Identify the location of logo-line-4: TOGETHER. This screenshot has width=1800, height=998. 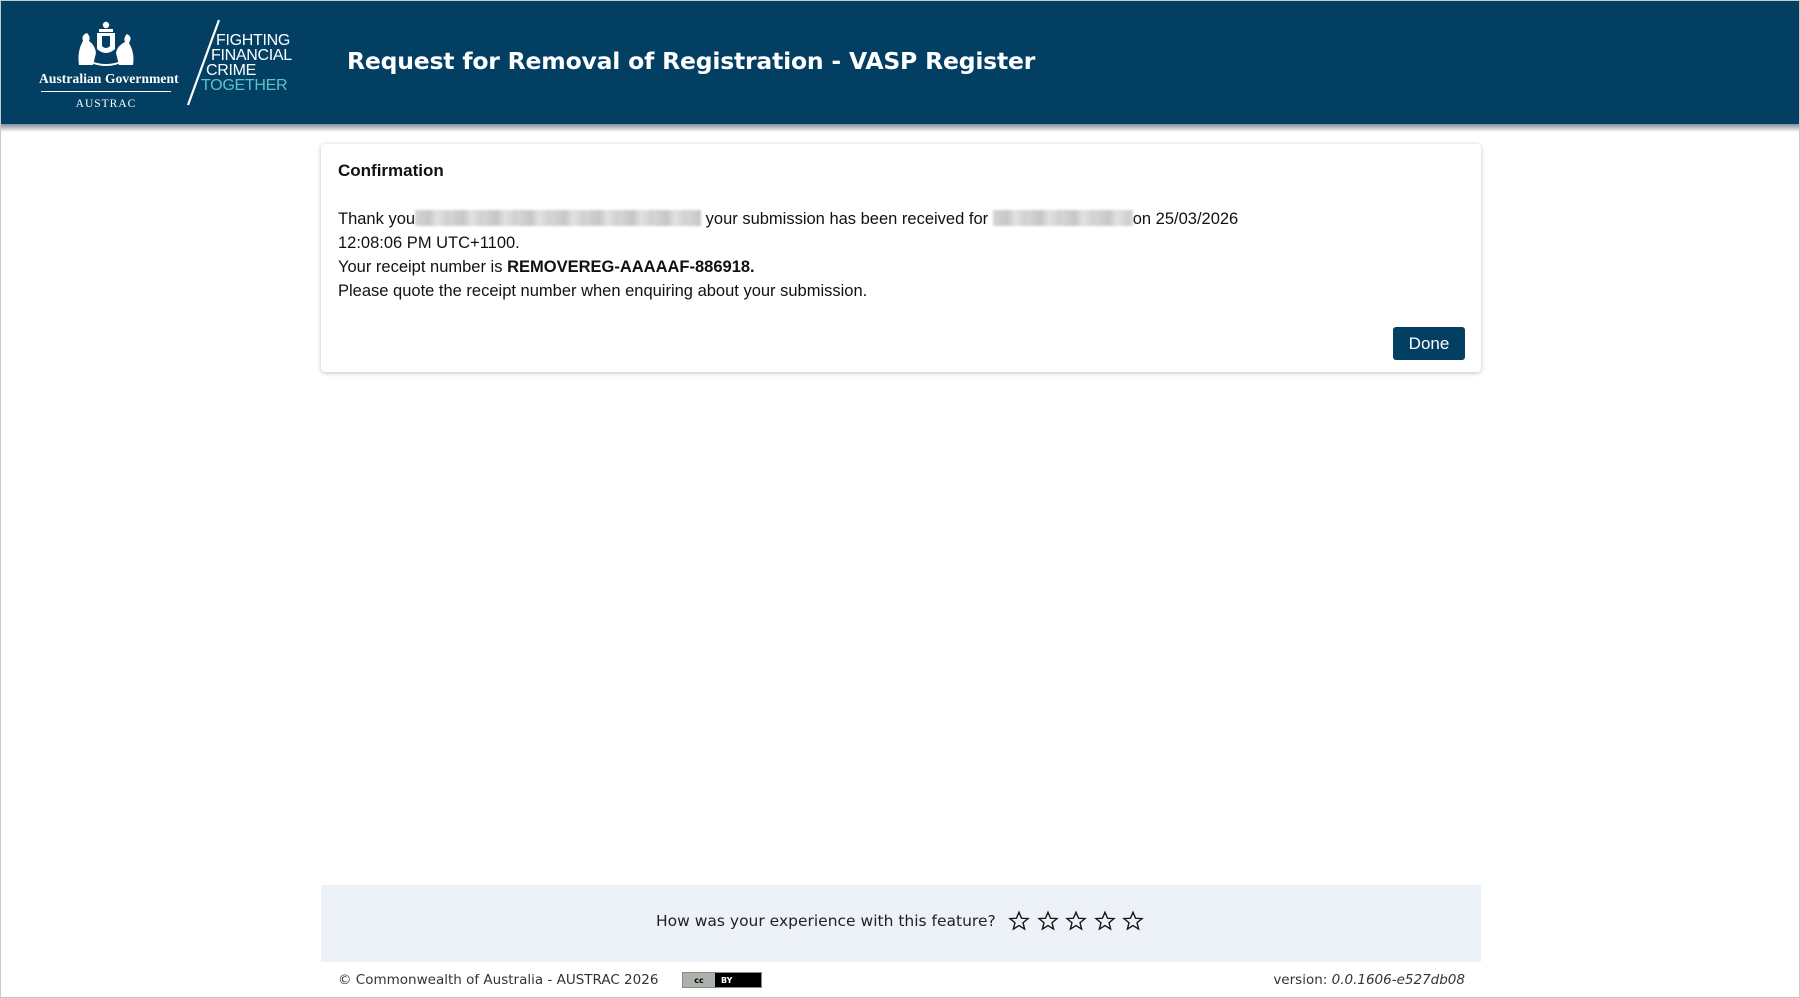
(244, 85).